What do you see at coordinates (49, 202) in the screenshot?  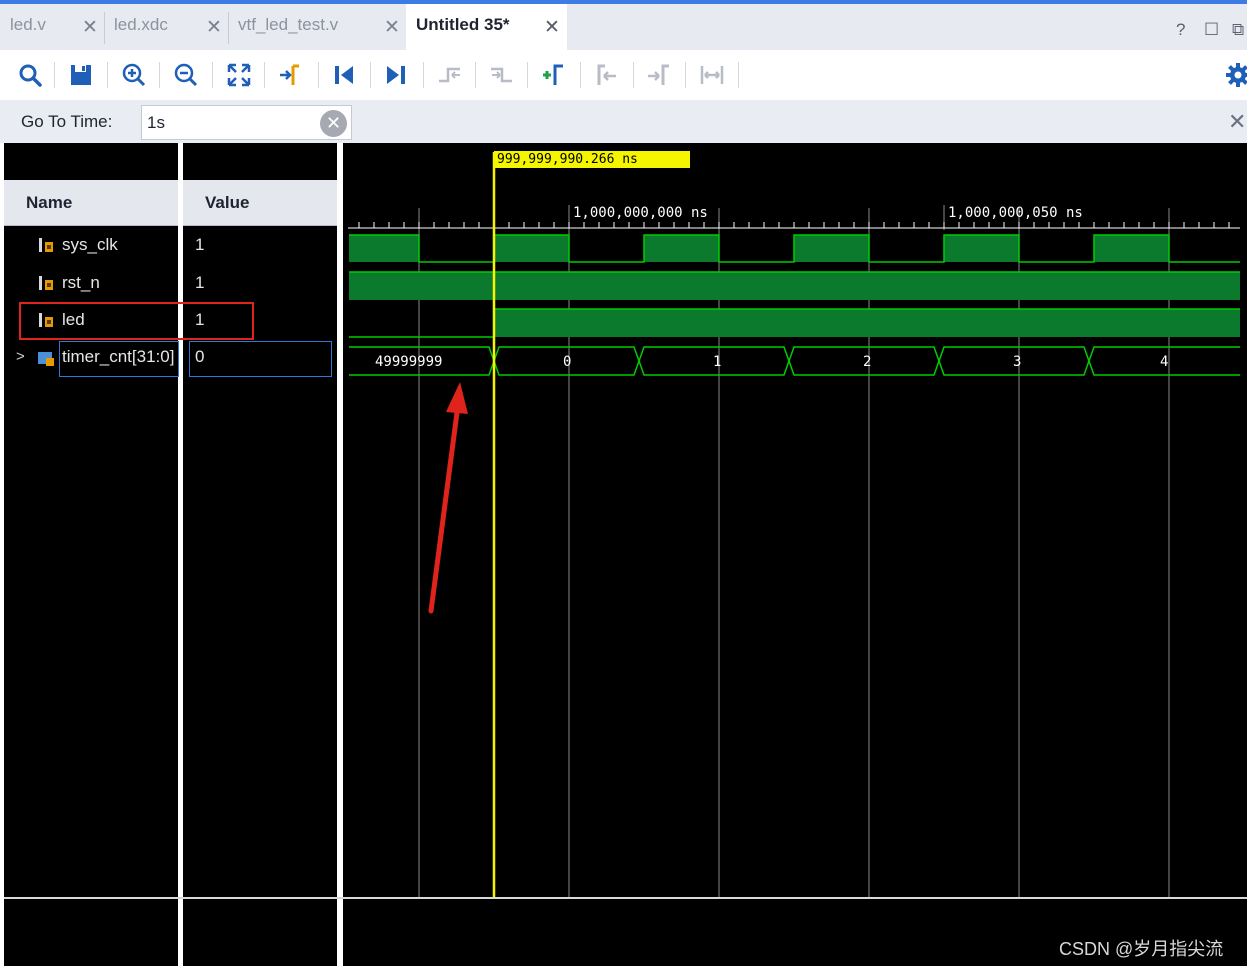 I see `name-column-label: Name` at bounding box center [49, 202].